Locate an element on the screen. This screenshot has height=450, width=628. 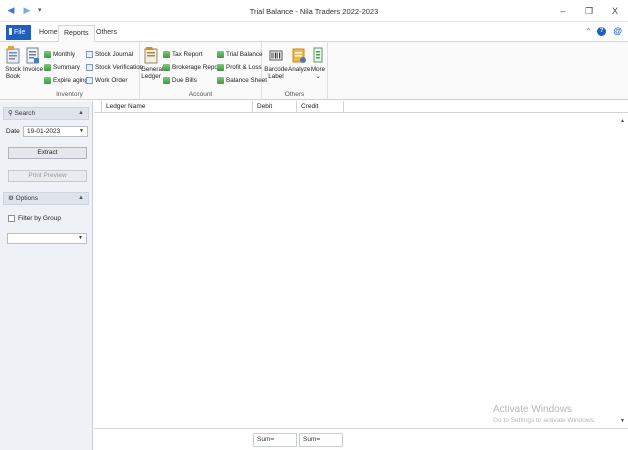
collapse-options-icon: ▲ is located at coordinates (81, 198).